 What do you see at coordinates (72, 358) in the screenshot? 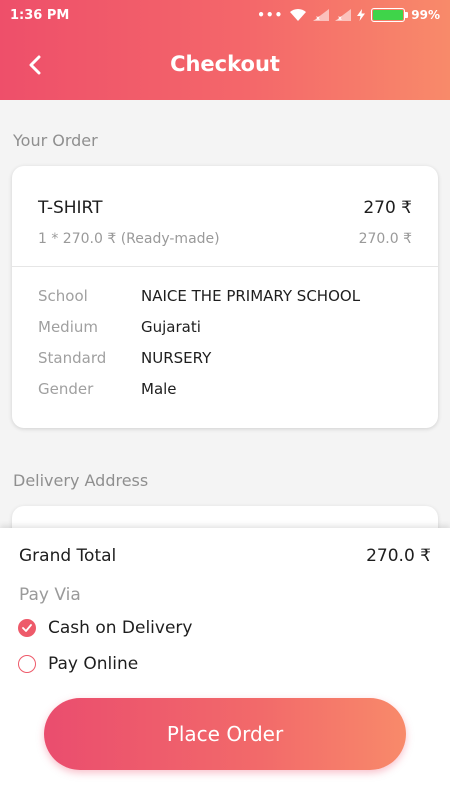
I see `detail-key: Standard` at bounding box center [72, 358].